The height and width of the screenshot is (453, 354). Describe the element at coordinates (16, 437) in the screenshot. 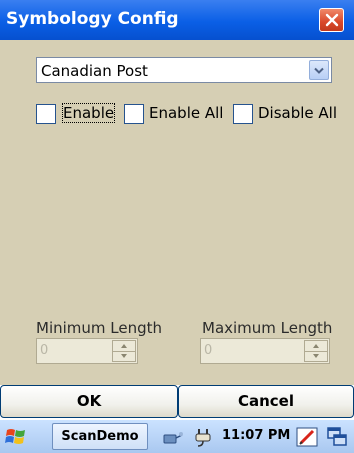

I see `windows-flag-icon` at that location.